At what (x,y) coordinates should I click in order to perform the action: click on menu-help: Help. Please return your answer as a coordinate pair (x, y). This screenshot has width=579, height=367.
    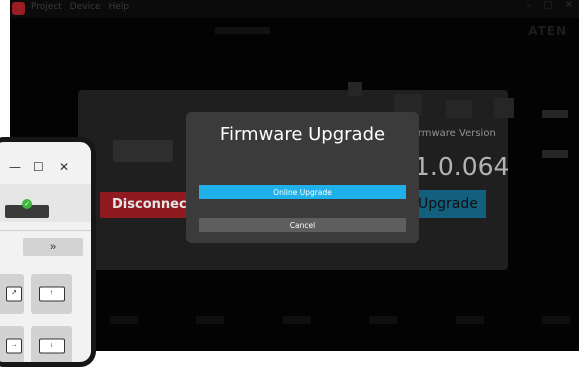
    Looking at the image, I should click on (119, 7).